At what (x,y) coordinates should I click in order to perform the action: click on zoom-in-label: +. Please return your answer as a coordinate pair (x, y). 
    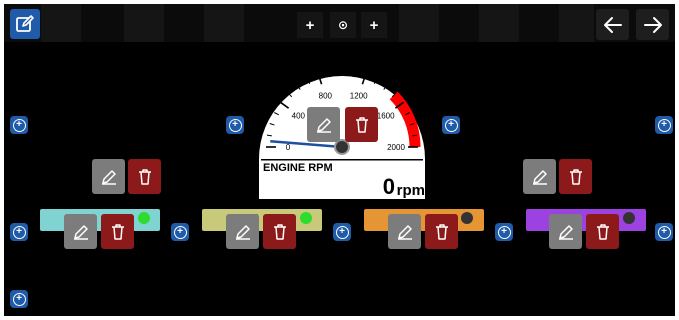
    Looking at the image, I should click on (310, 25).